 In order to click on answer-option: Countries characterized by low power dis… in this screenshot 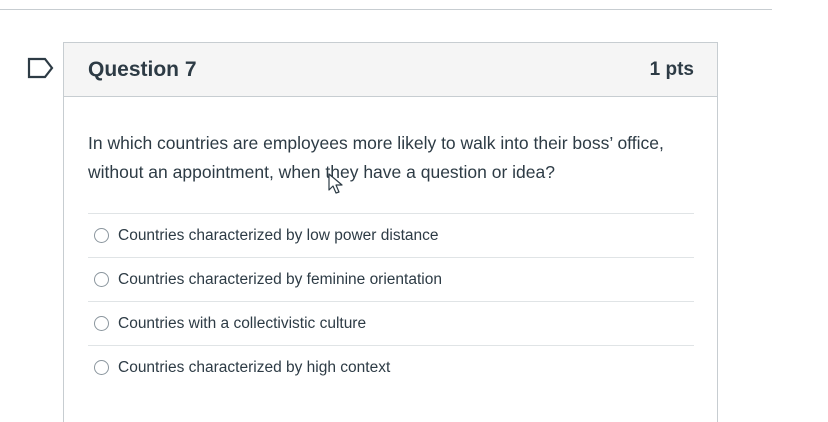, I will do `click(391, 235)`.